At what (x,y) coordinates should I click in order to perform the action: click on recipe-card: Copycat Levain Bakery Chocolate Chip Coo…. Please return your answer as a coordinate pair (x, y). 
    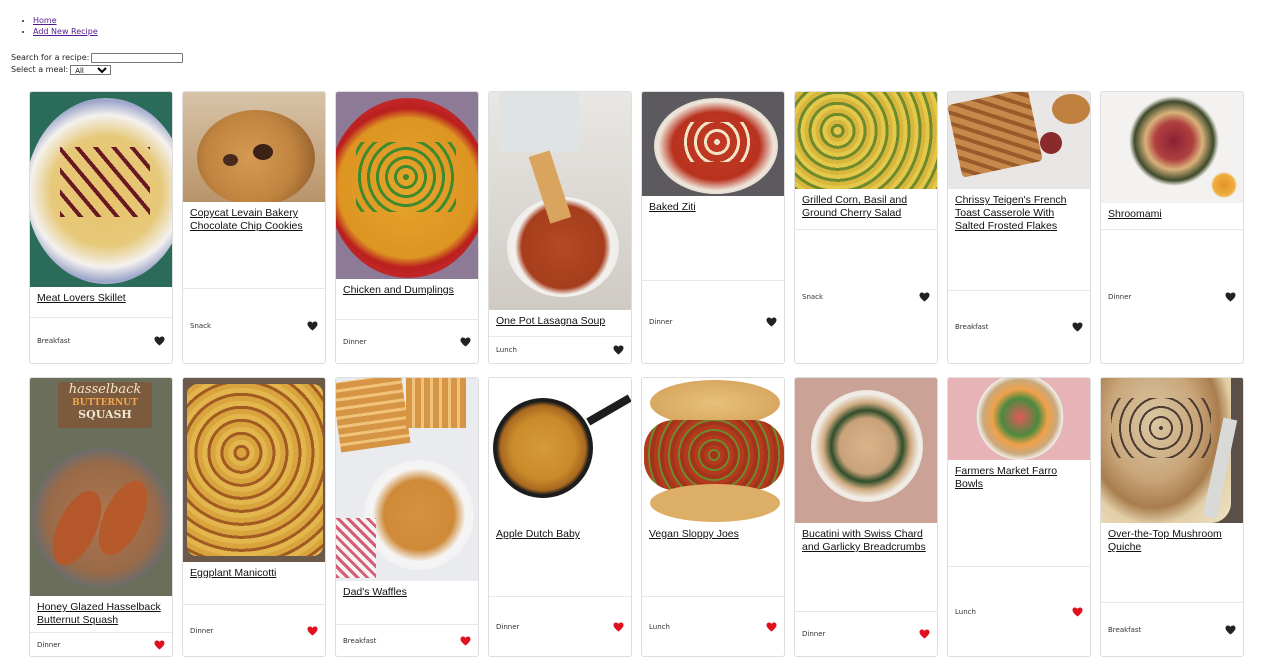
    Looking at the image, I should click on (254, 227).